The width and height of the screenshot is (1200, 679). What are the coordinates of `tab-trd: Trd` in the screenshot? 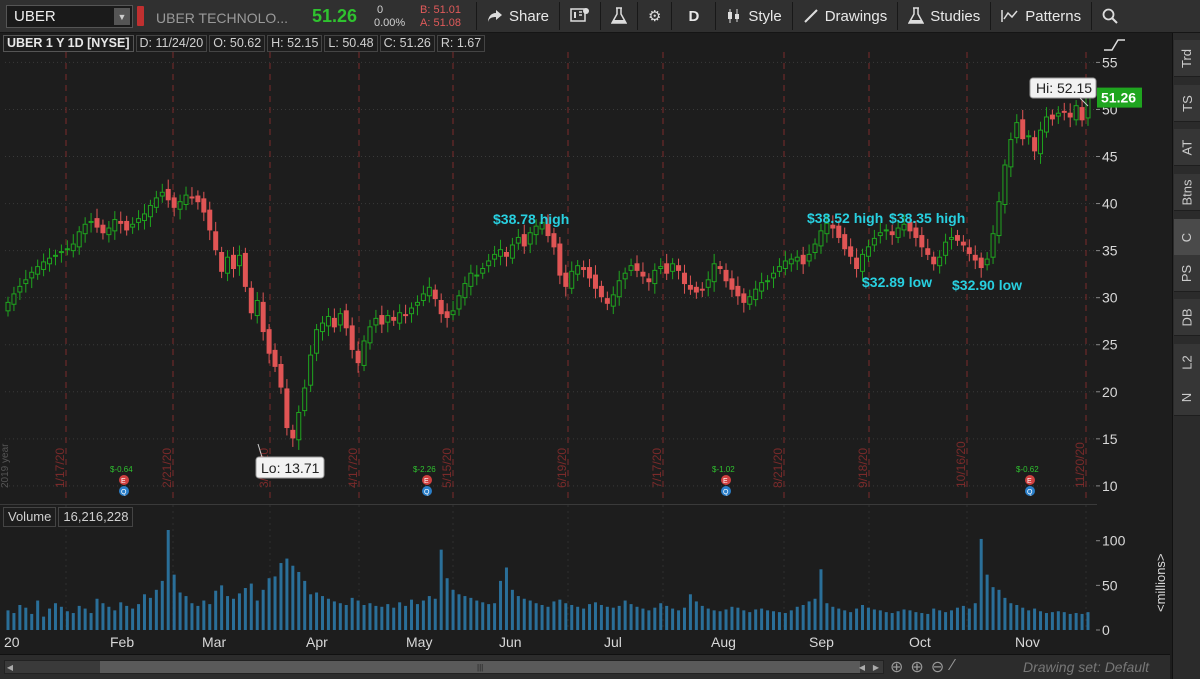 It's located at (1187, 58).